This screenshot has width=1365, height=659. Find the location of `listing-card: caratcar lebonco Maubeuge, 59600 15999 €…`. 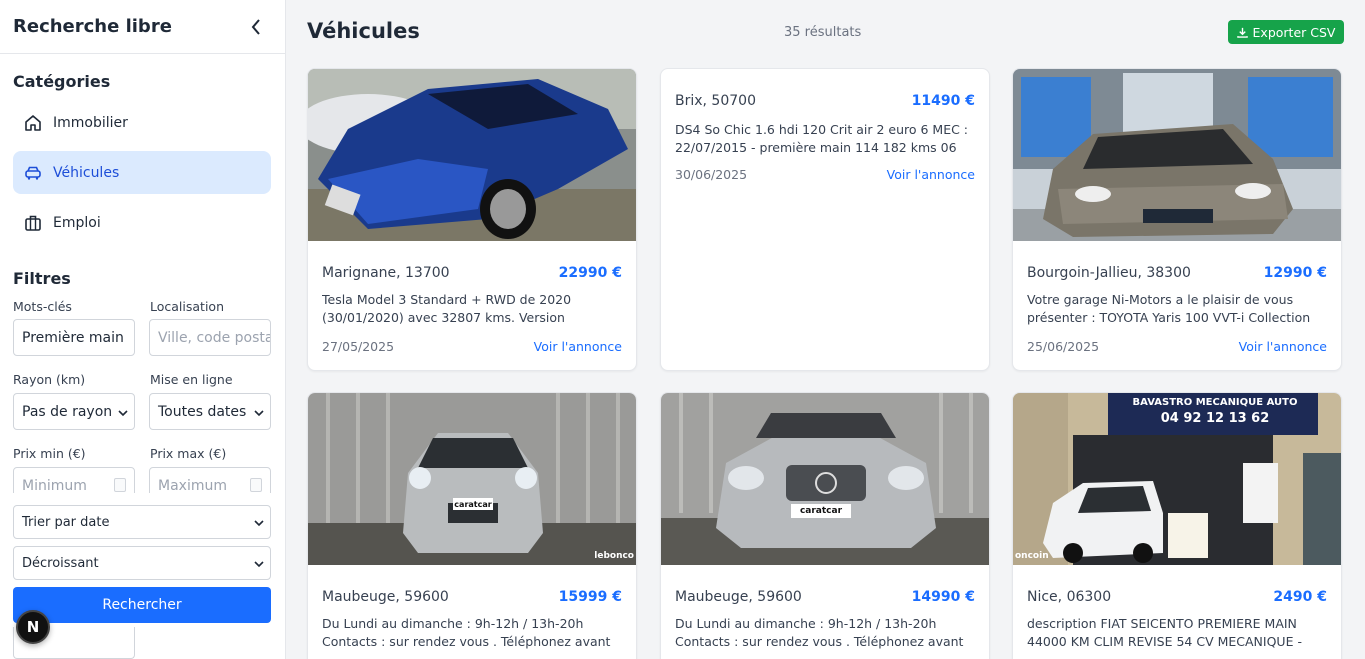

listing-card: caratcar lebonco Maubeuge, 59600 15999 €… is located at coordinates (472, 525).